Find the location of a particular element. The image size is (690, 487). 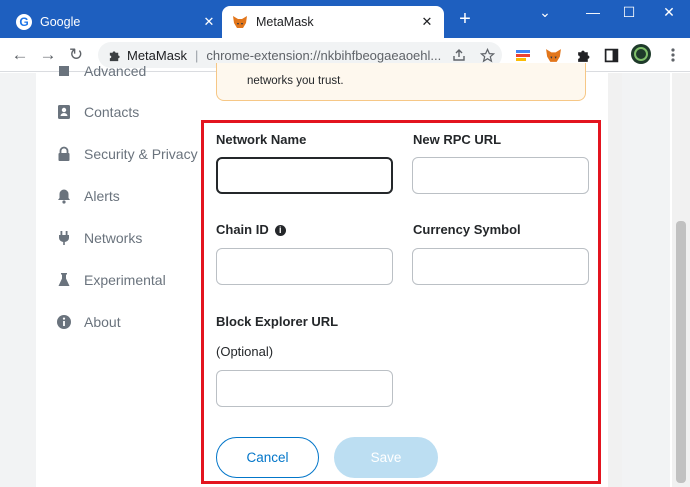

sidebar-item-advanced: Advanced is located at coordinates (101, 71).